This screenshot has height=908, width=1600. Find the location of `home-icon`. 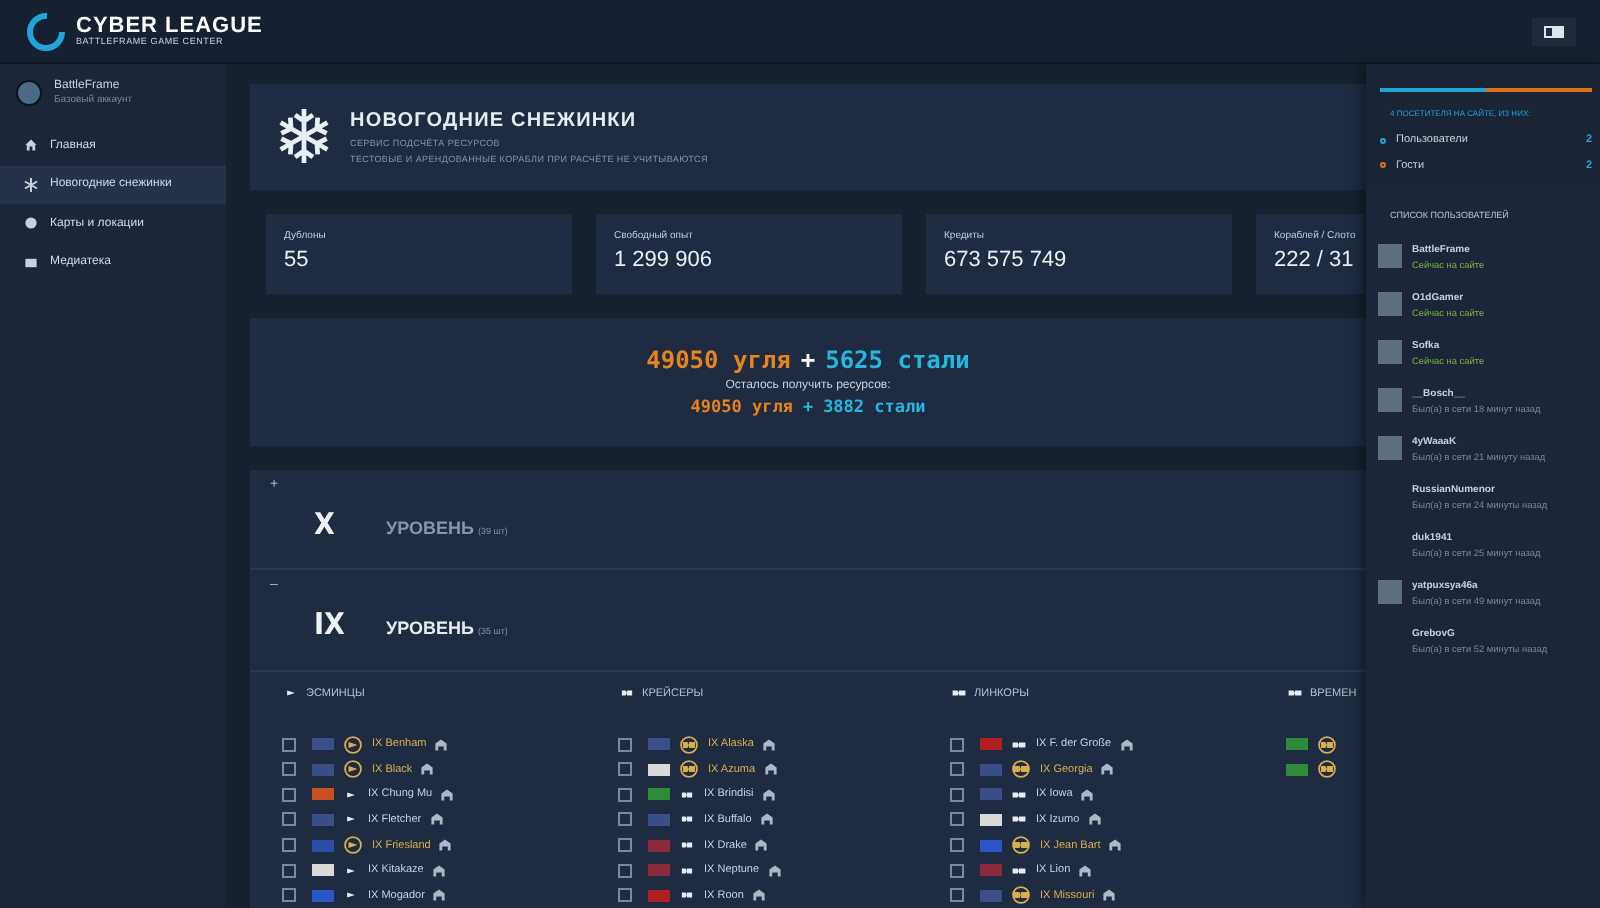

home-icon is located at coordinates (31, 145).